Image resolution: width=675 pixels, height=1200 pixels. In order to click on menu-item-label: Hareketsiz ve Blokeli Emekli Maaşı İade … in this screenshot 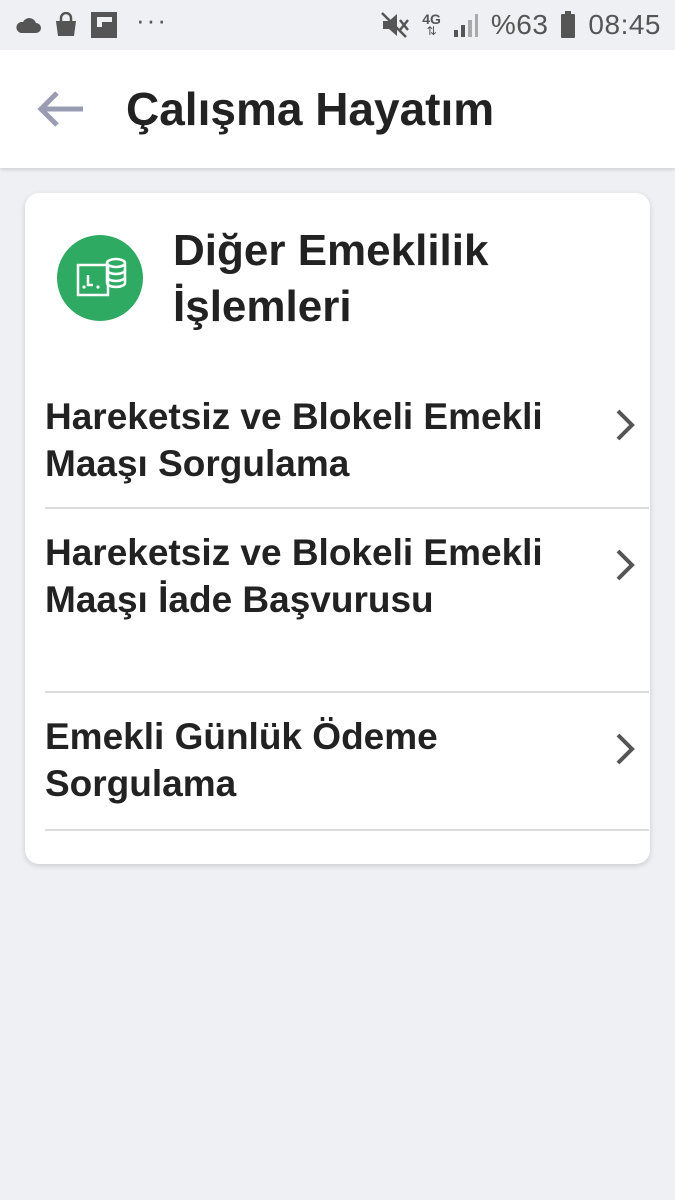, I will do `click(294, 576)`.